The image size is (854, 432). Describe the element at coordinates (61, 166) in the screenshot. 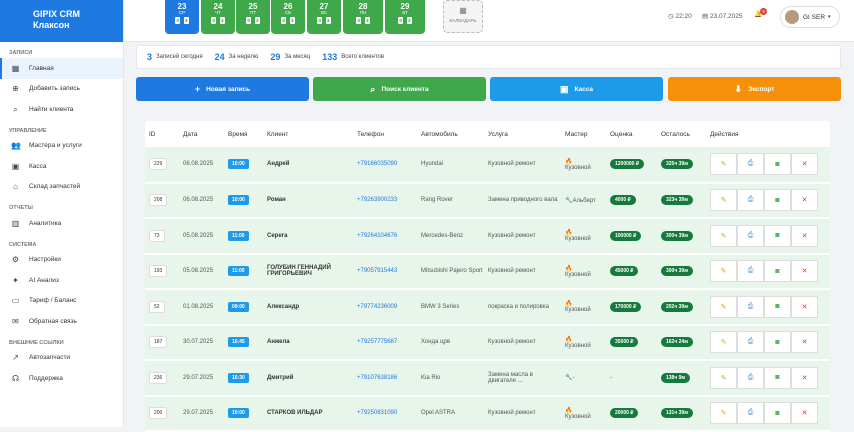

I see `sidebar-item: ▣ Касса` at that location.